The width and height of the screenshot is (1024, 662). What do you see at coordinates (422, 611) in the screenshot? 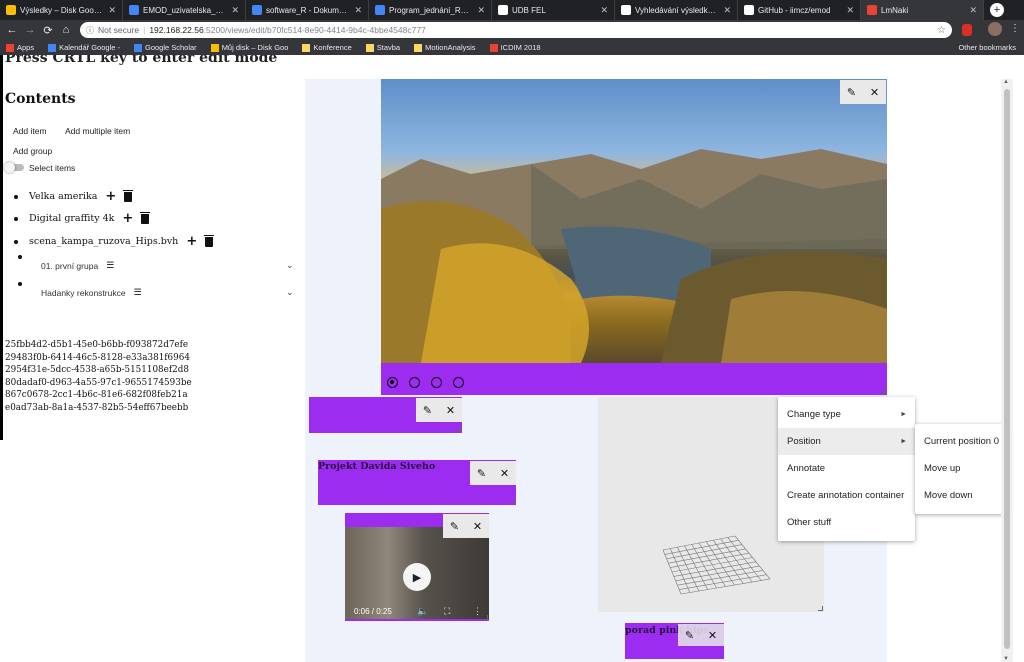
I see `volume-icon: 🔈` at bounding box center [422, 611].